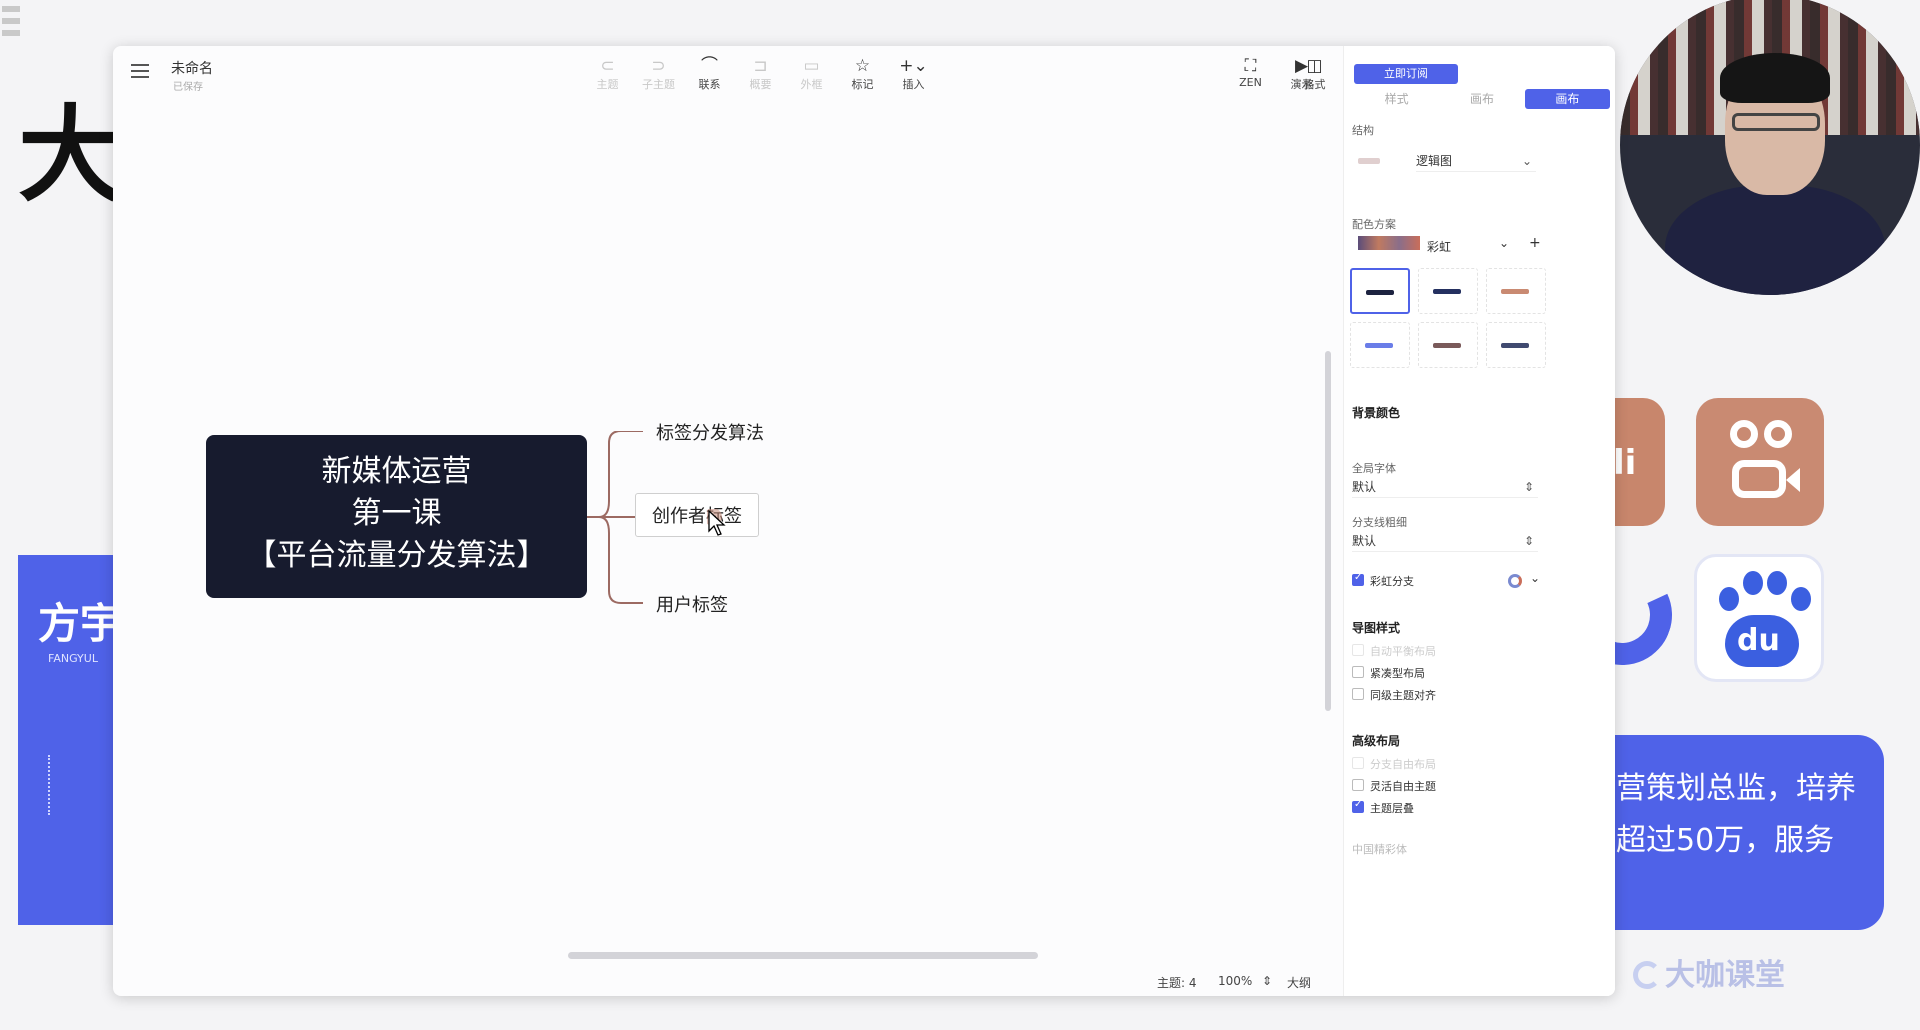 The height and width of the screenshot is (1030, 1920). What do you see at coordinates (1314, 84) in the screenshot?
I see `format-label: 格式` at bounding box center [1314, 84].